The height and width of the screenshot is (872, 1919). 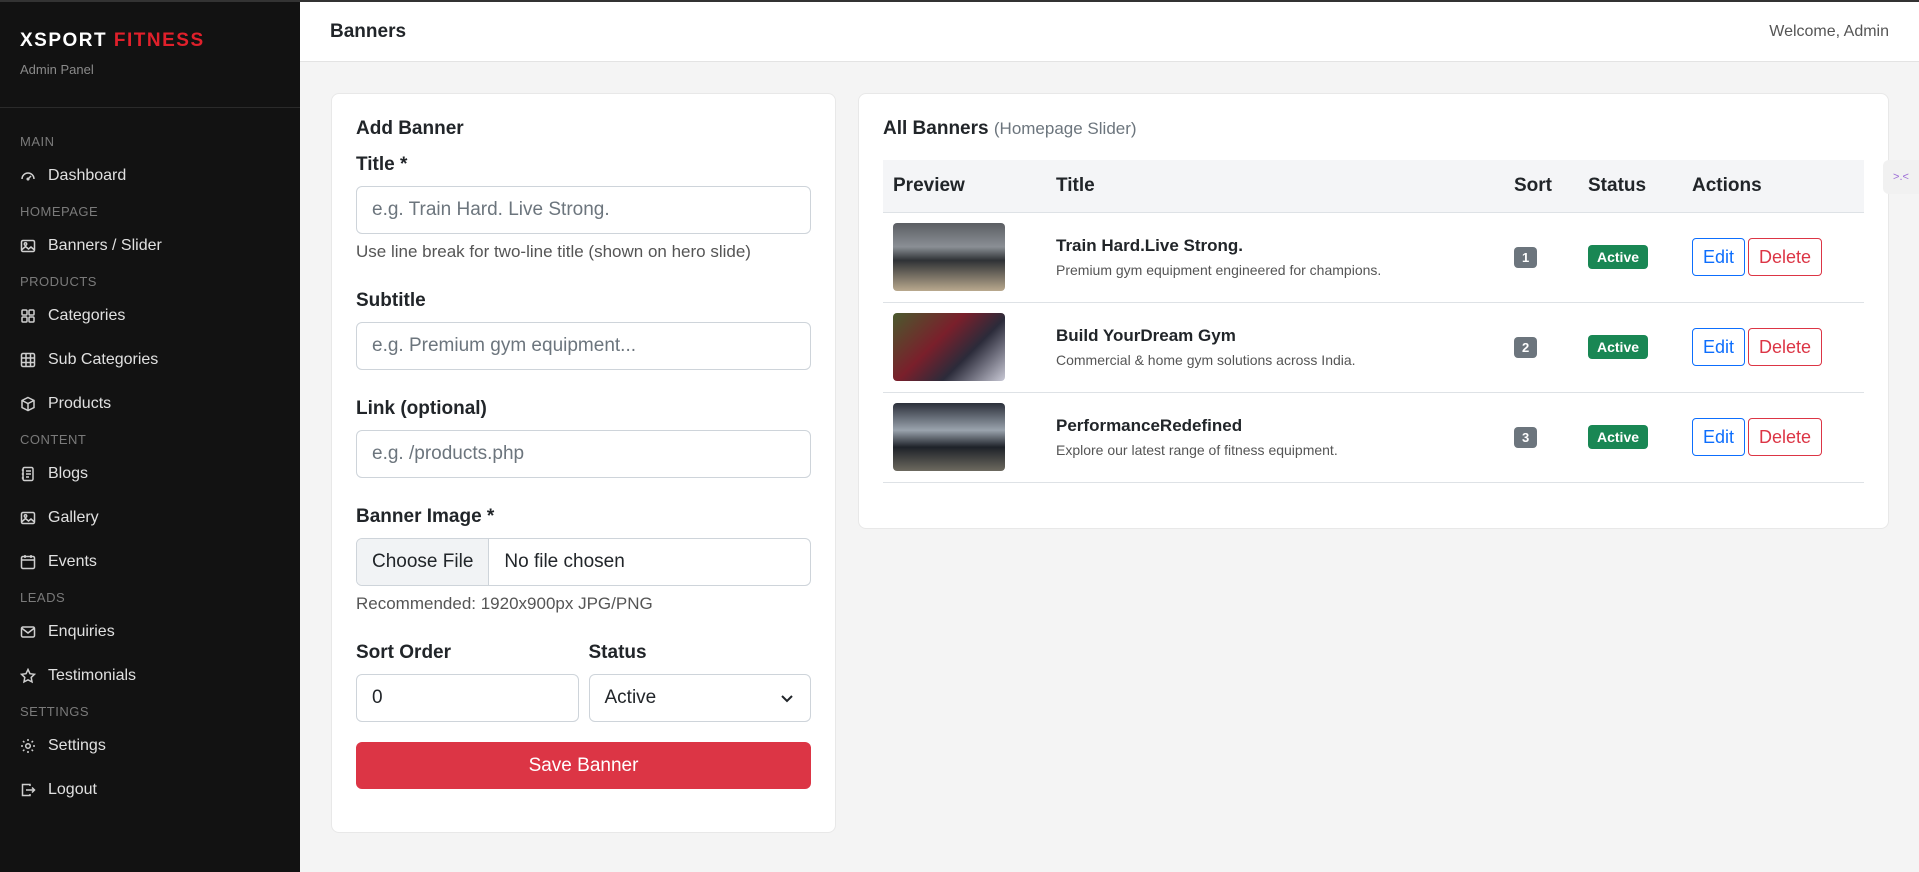 What do you see at coordinates (72, 789) in the screenshot?
I see `sidebar-item-label: Logout` at bounding box center [72, 789].